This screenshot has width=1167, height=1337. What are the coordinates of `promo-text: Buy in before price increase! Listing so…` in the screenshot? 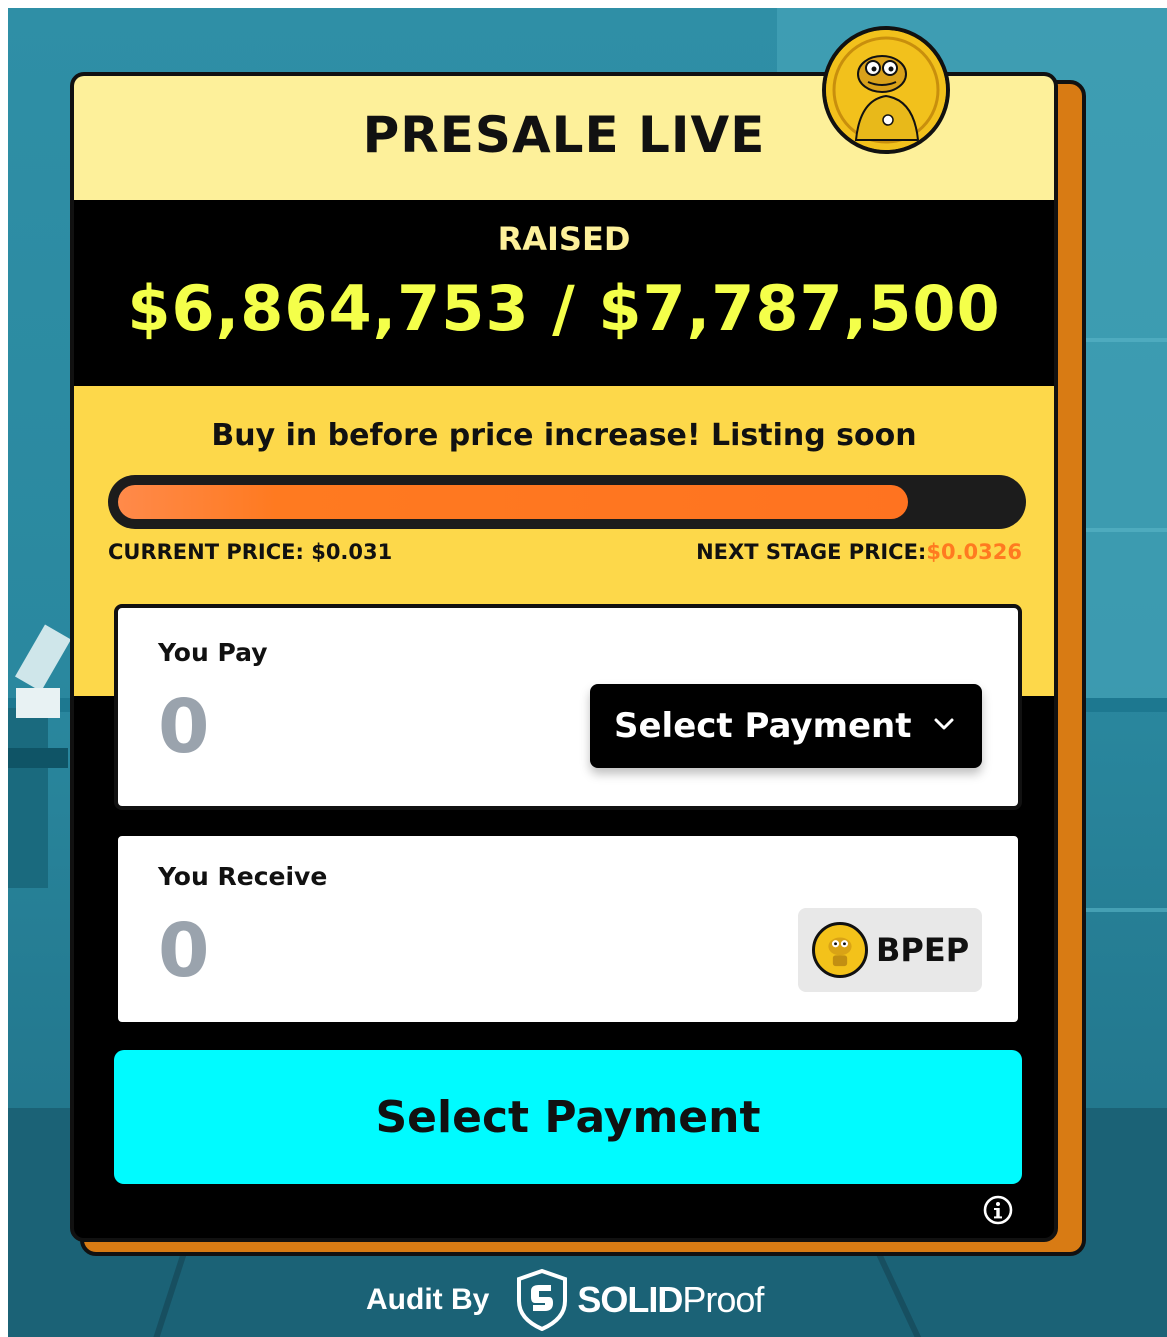 It's located at (564, 435).